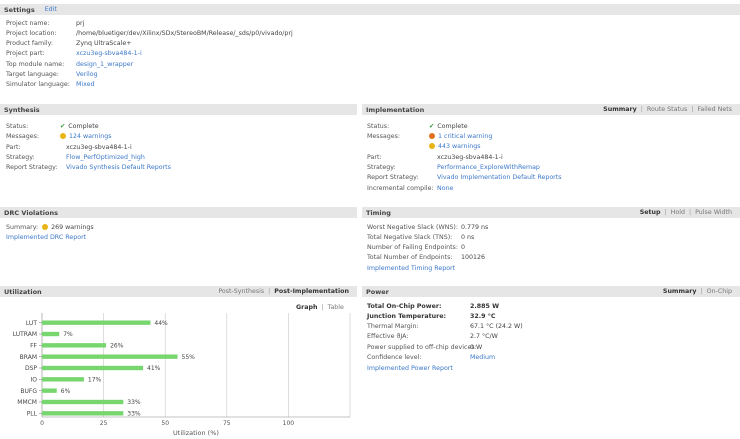  What do you see at coordinates (377, 291) in the screenshot?
I see `power-title: Power` at bounding box center [377, 291].